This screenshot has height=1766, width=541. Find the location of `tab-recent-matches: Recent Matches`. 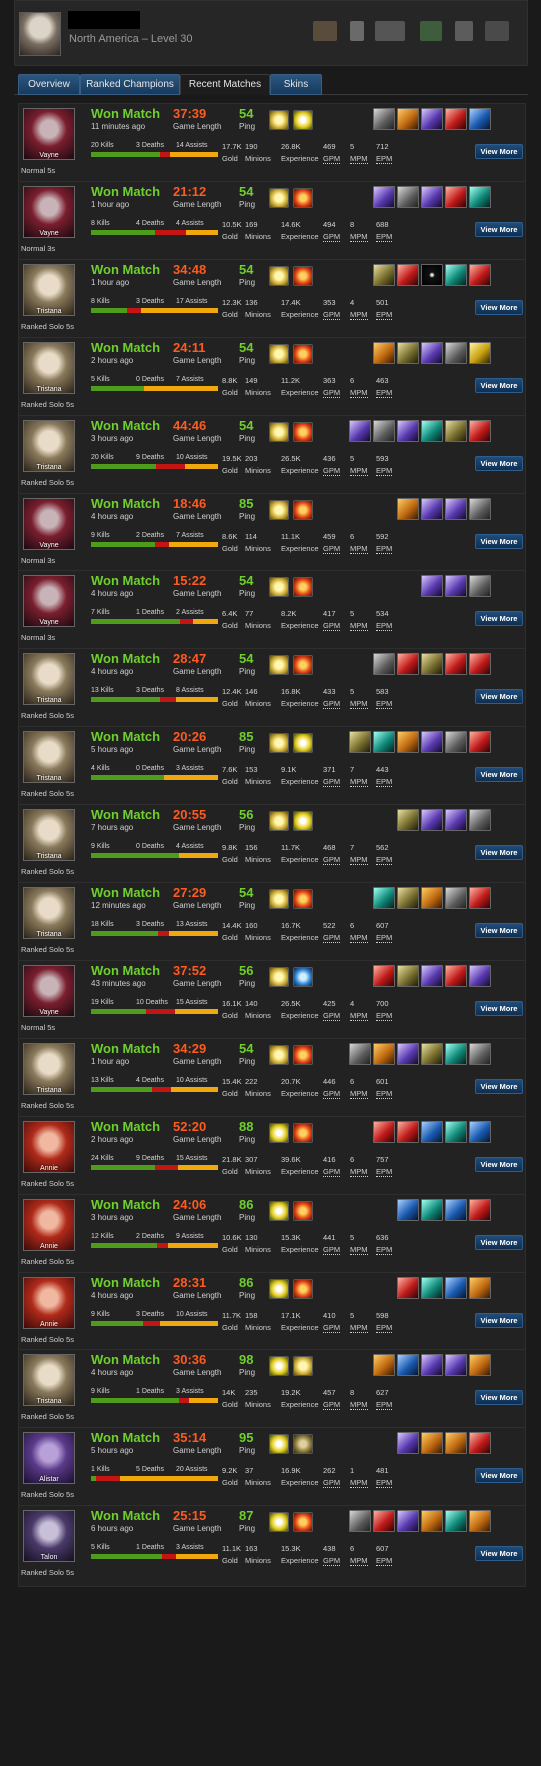

tab-recent-matches: Recent Matches is located at coordinates (225, 84).